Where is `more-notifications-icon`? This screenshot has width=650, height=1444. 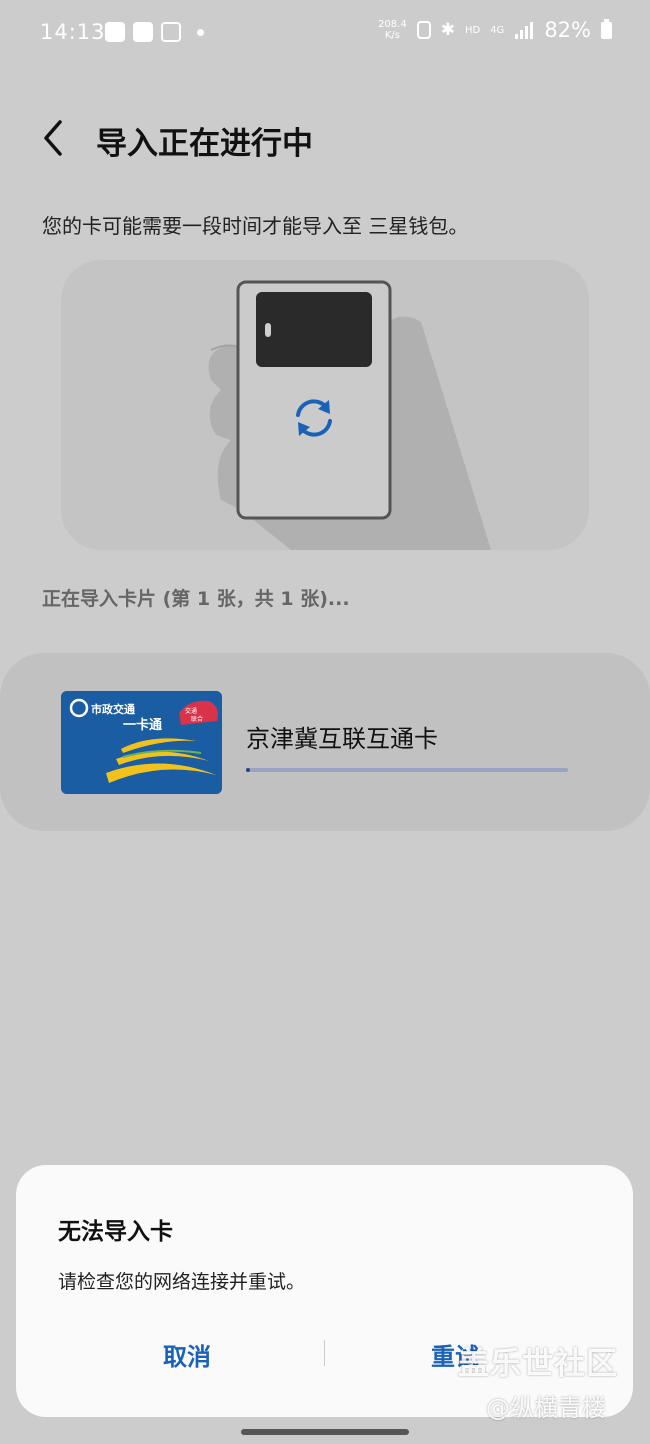
more-notifications-icon is located at coordinates (200, 32).